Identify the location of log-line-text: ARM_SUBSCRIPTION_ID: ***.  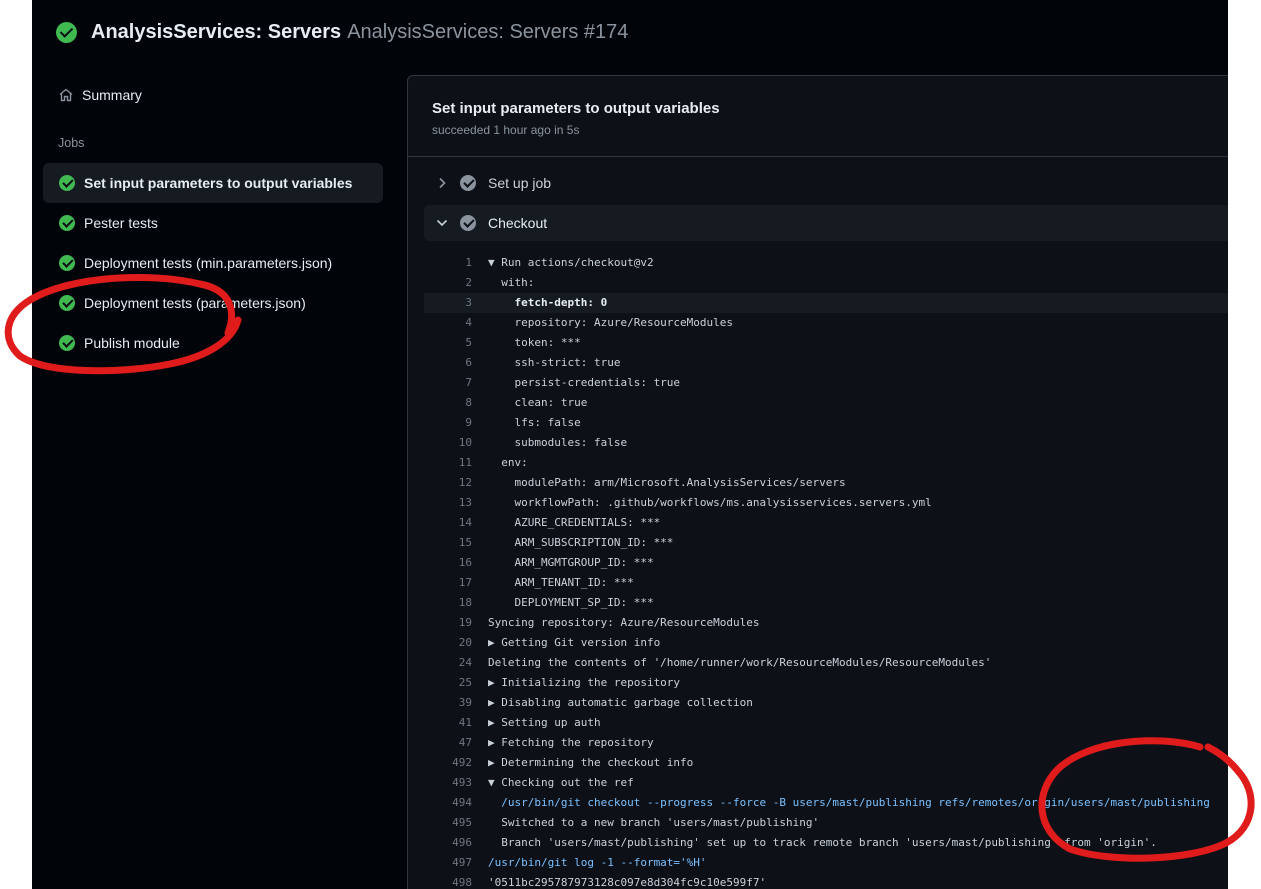
(581, 542).